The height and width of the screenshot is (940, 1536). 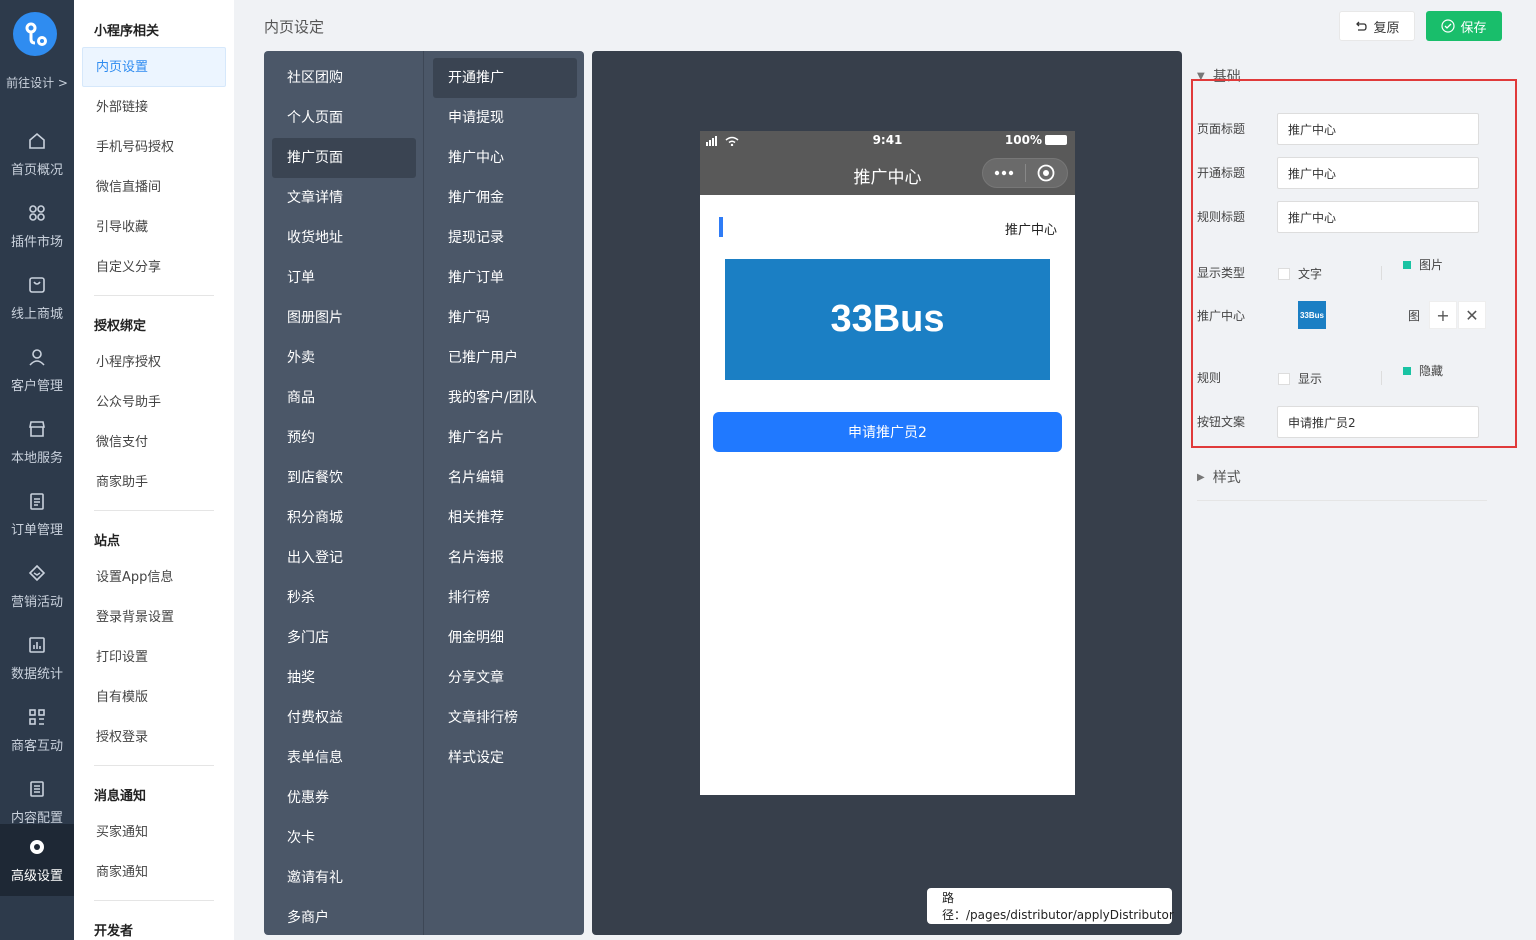 I want to click on page-category-item: 次卡, so click(x=344, y=838).